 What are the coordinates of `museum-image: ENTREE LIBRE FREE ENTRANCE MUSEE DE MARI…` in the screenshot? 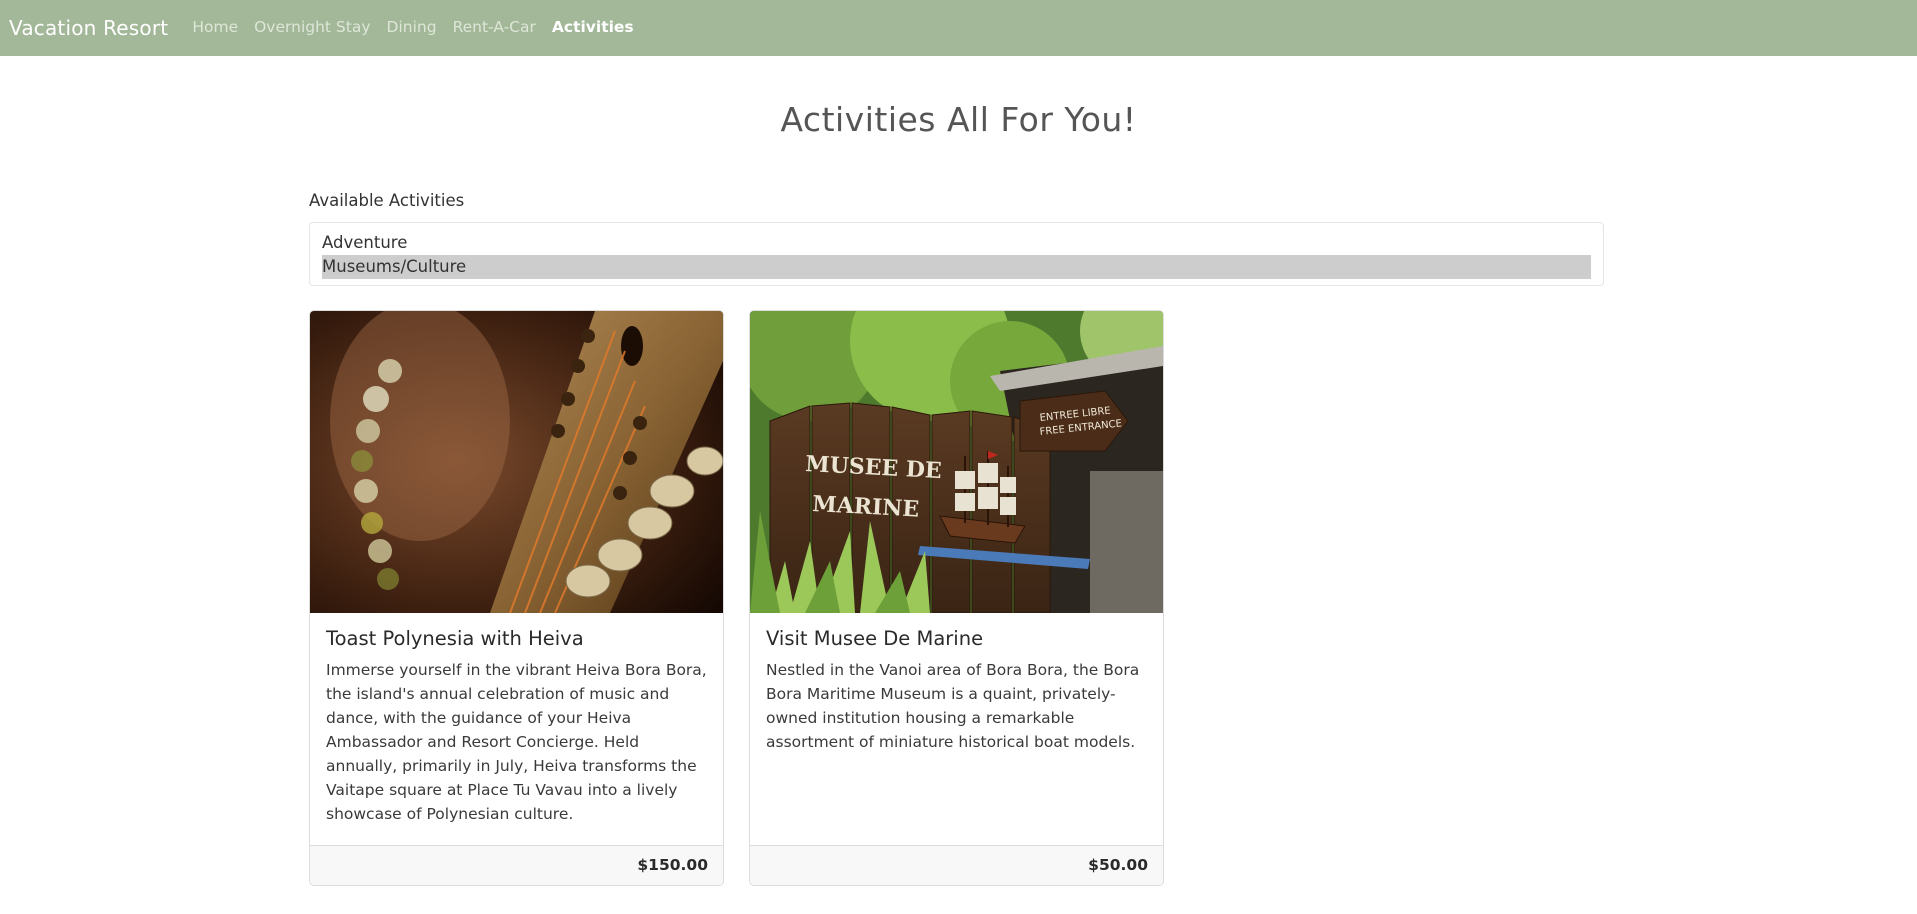 It's located at (956, 462).